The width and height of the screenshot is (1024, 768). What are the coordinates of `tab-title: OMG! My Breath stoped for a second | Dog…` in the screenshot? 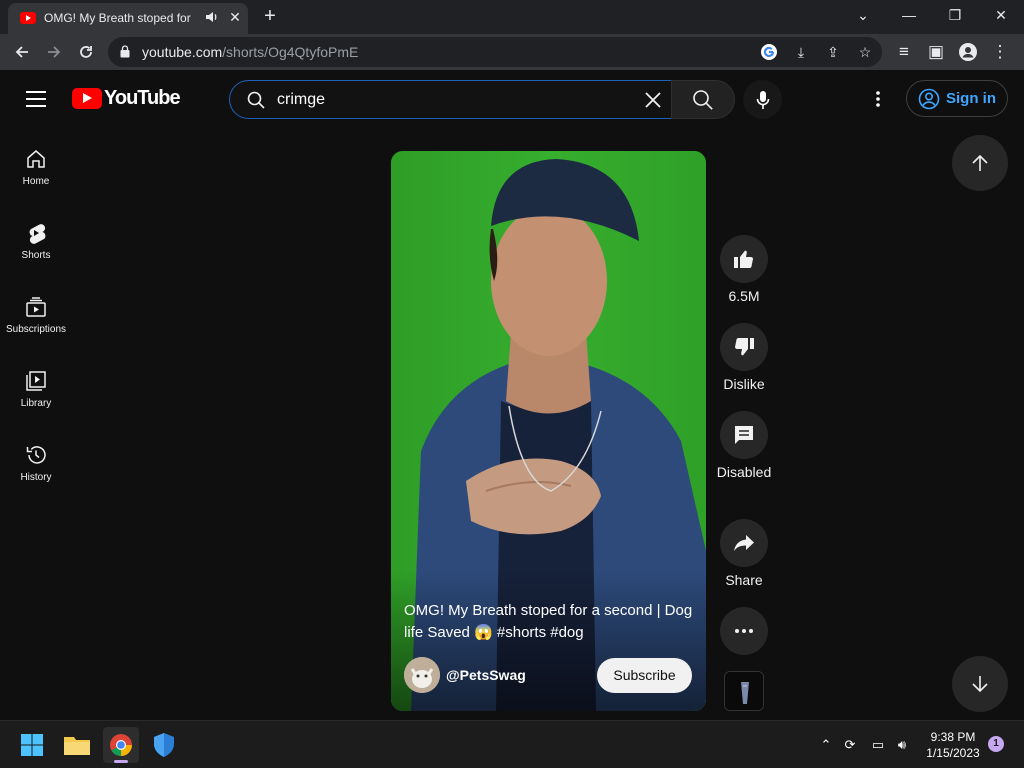 It's located at (119, 18).